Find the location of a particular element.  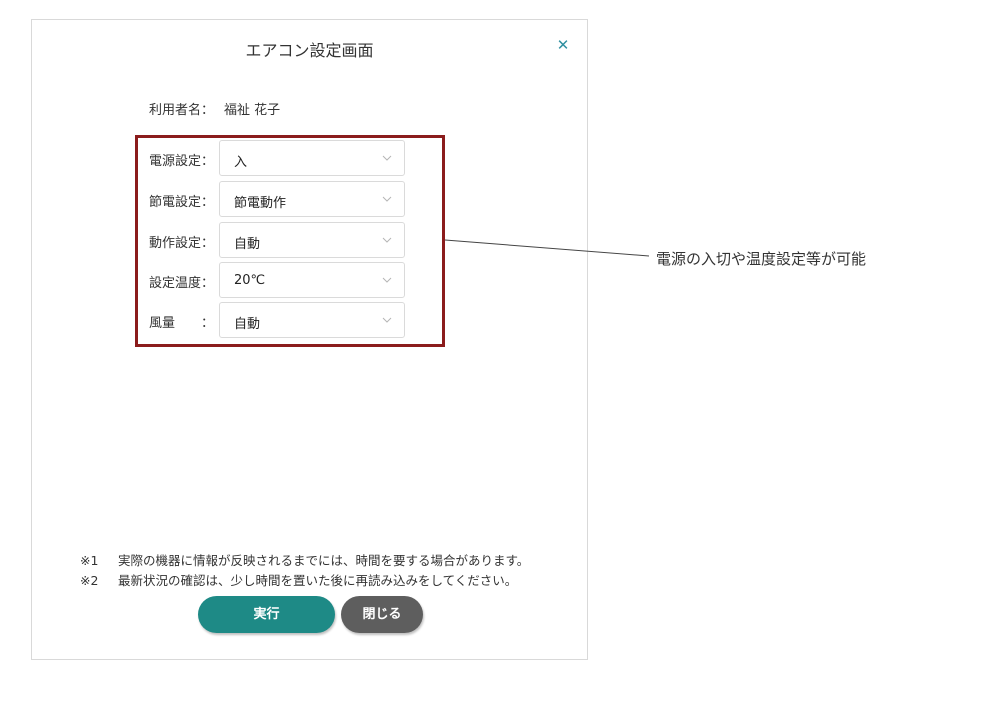

setting-label-temperature: 設定温度： is located at coordinates (182, 283).